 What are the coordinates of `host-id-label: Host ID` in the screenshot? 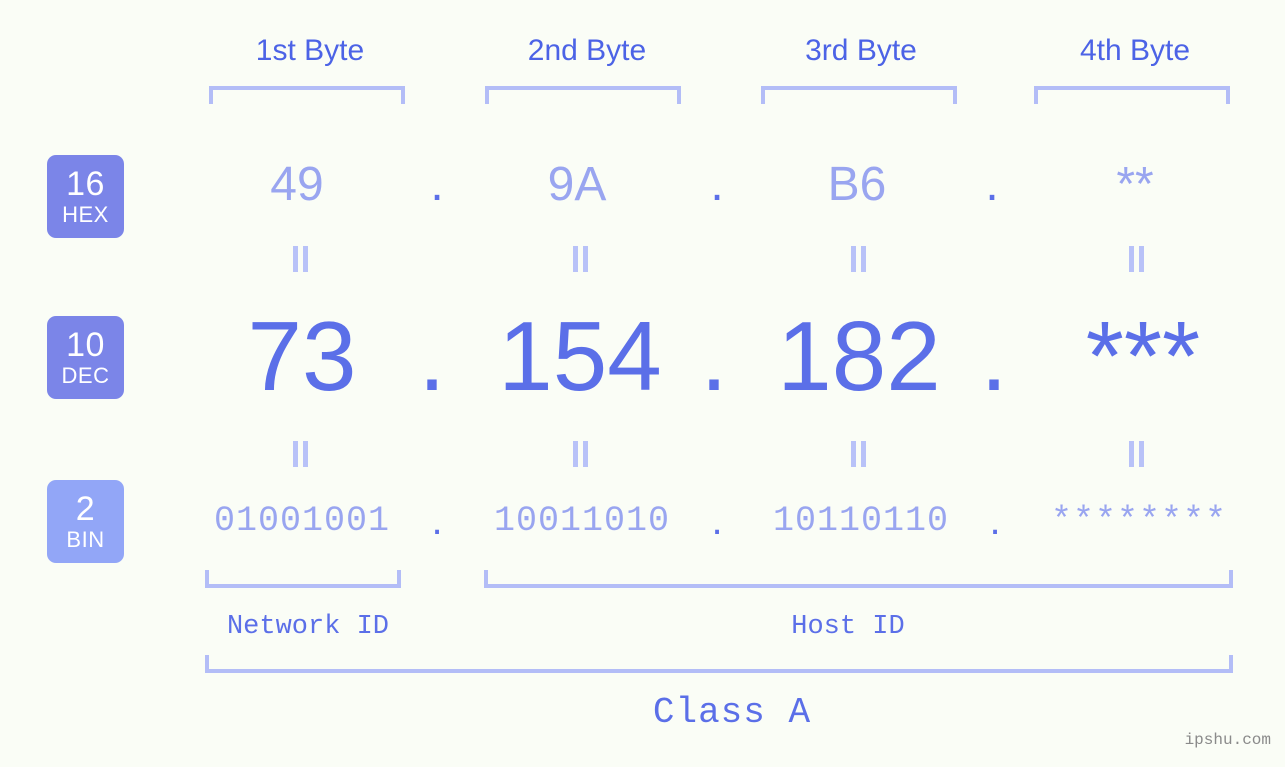 It's located at (848, 627).